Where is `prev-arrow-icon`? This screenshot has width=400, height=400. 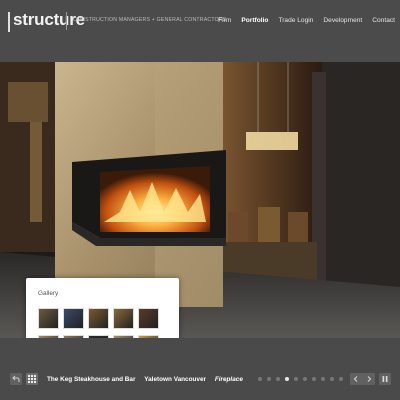 prev-arrow-icon is located at coordinates (356, 379).